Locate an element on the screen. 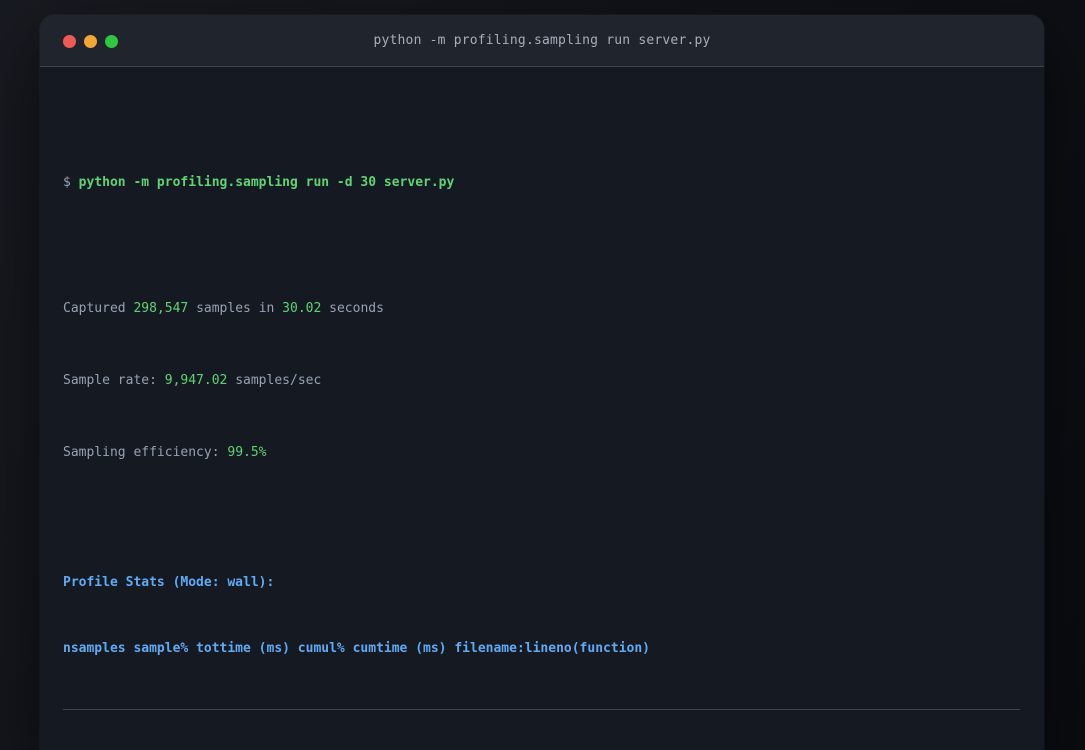 This screenshot has width=1085, height=750. sample-rate-line: Sample rate: 9,947.02 samples/sec is located at coordinates (541, 381).